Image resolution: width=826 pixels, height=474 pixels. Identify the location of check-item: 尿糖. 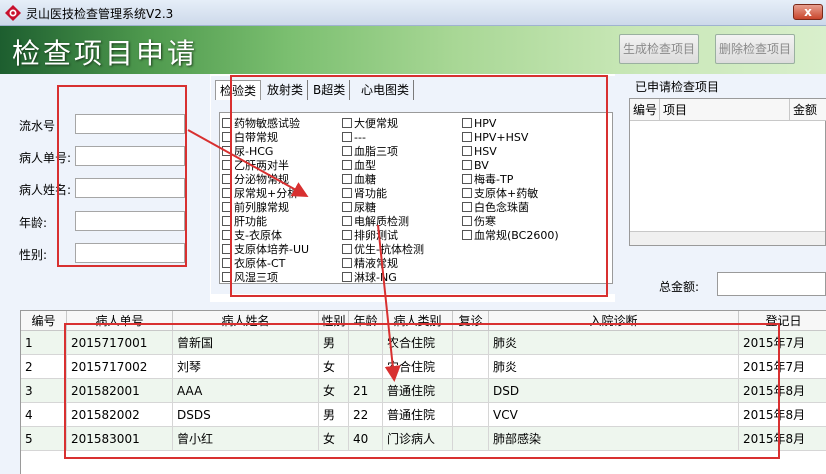
(359, 207).